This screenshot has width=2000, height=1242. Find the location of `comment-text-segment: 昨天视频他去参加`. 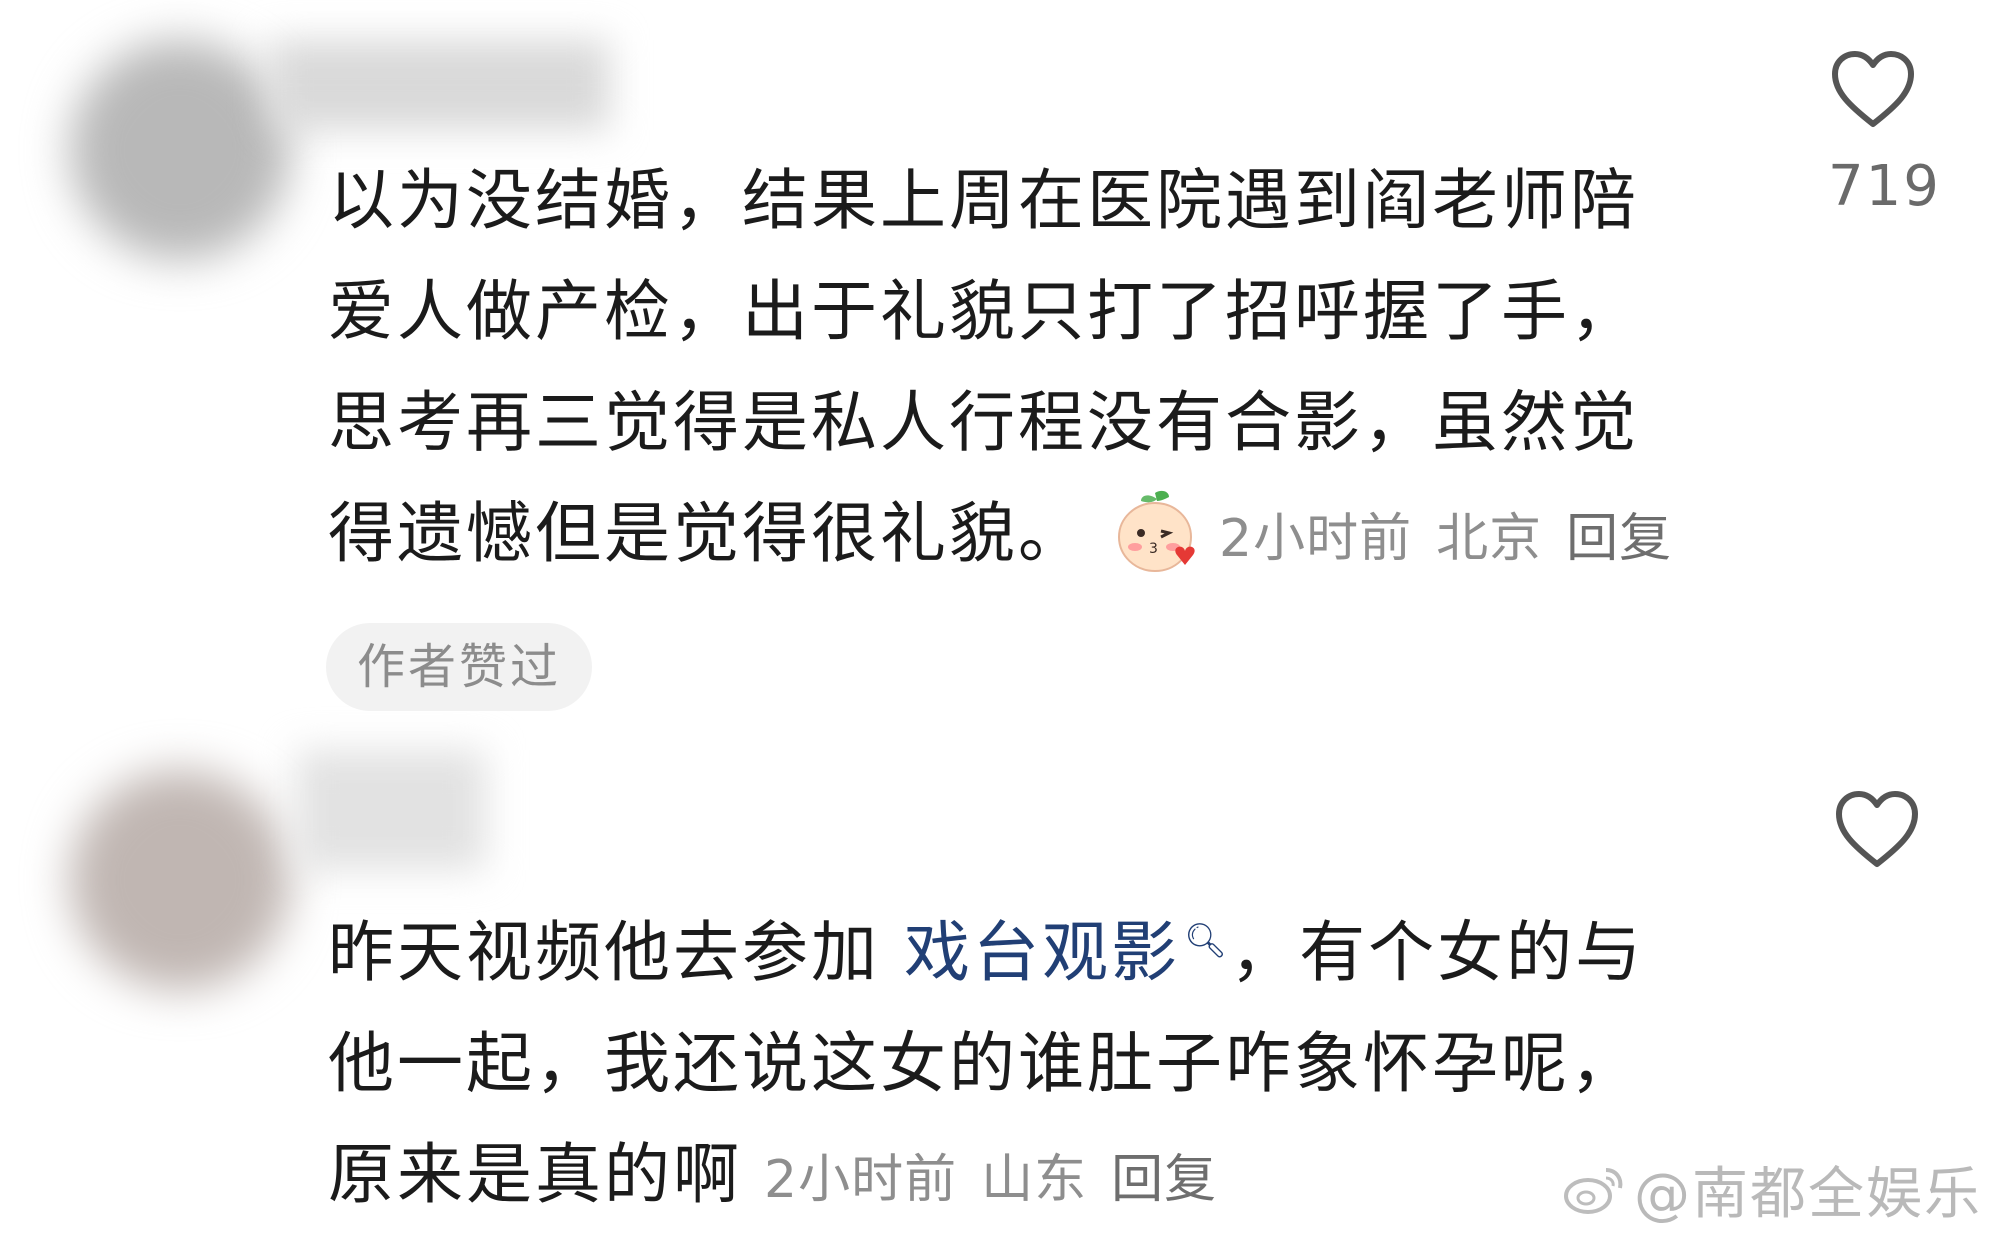

comment-text-segment: 昨天视频他去参加 is located at coordinates (616, 952).